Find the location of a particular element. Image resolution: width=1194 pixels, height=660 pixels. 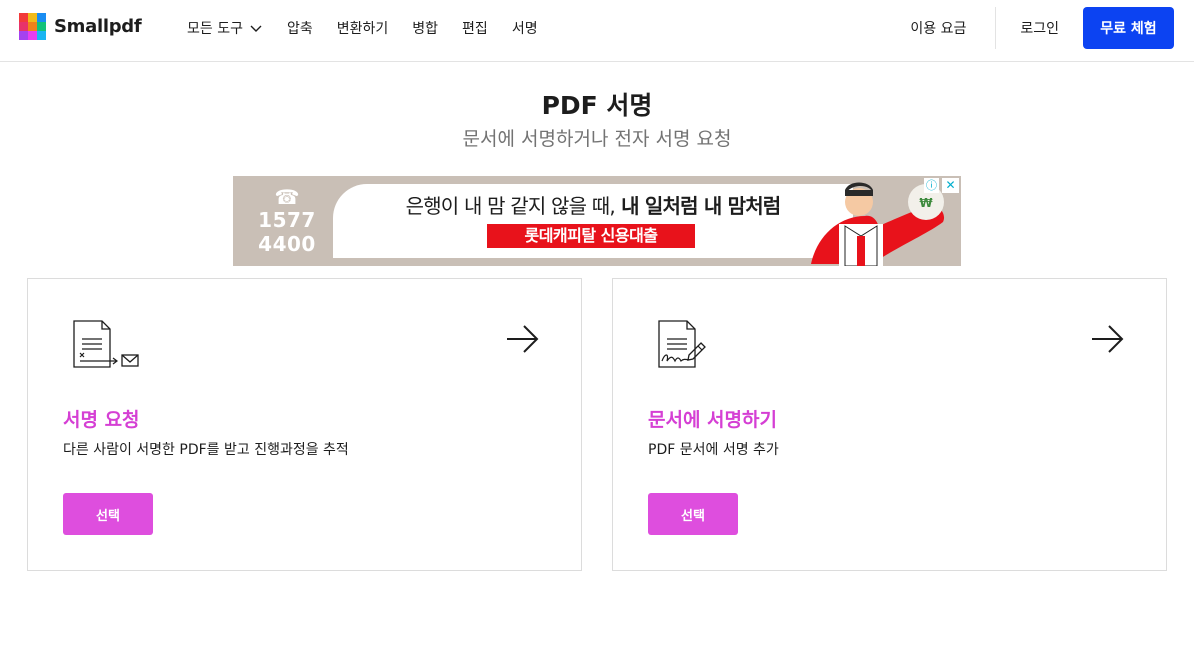

ad-headline-bold: 내 일처럼 내 맘처럼 is located at coordinates (697, 206).